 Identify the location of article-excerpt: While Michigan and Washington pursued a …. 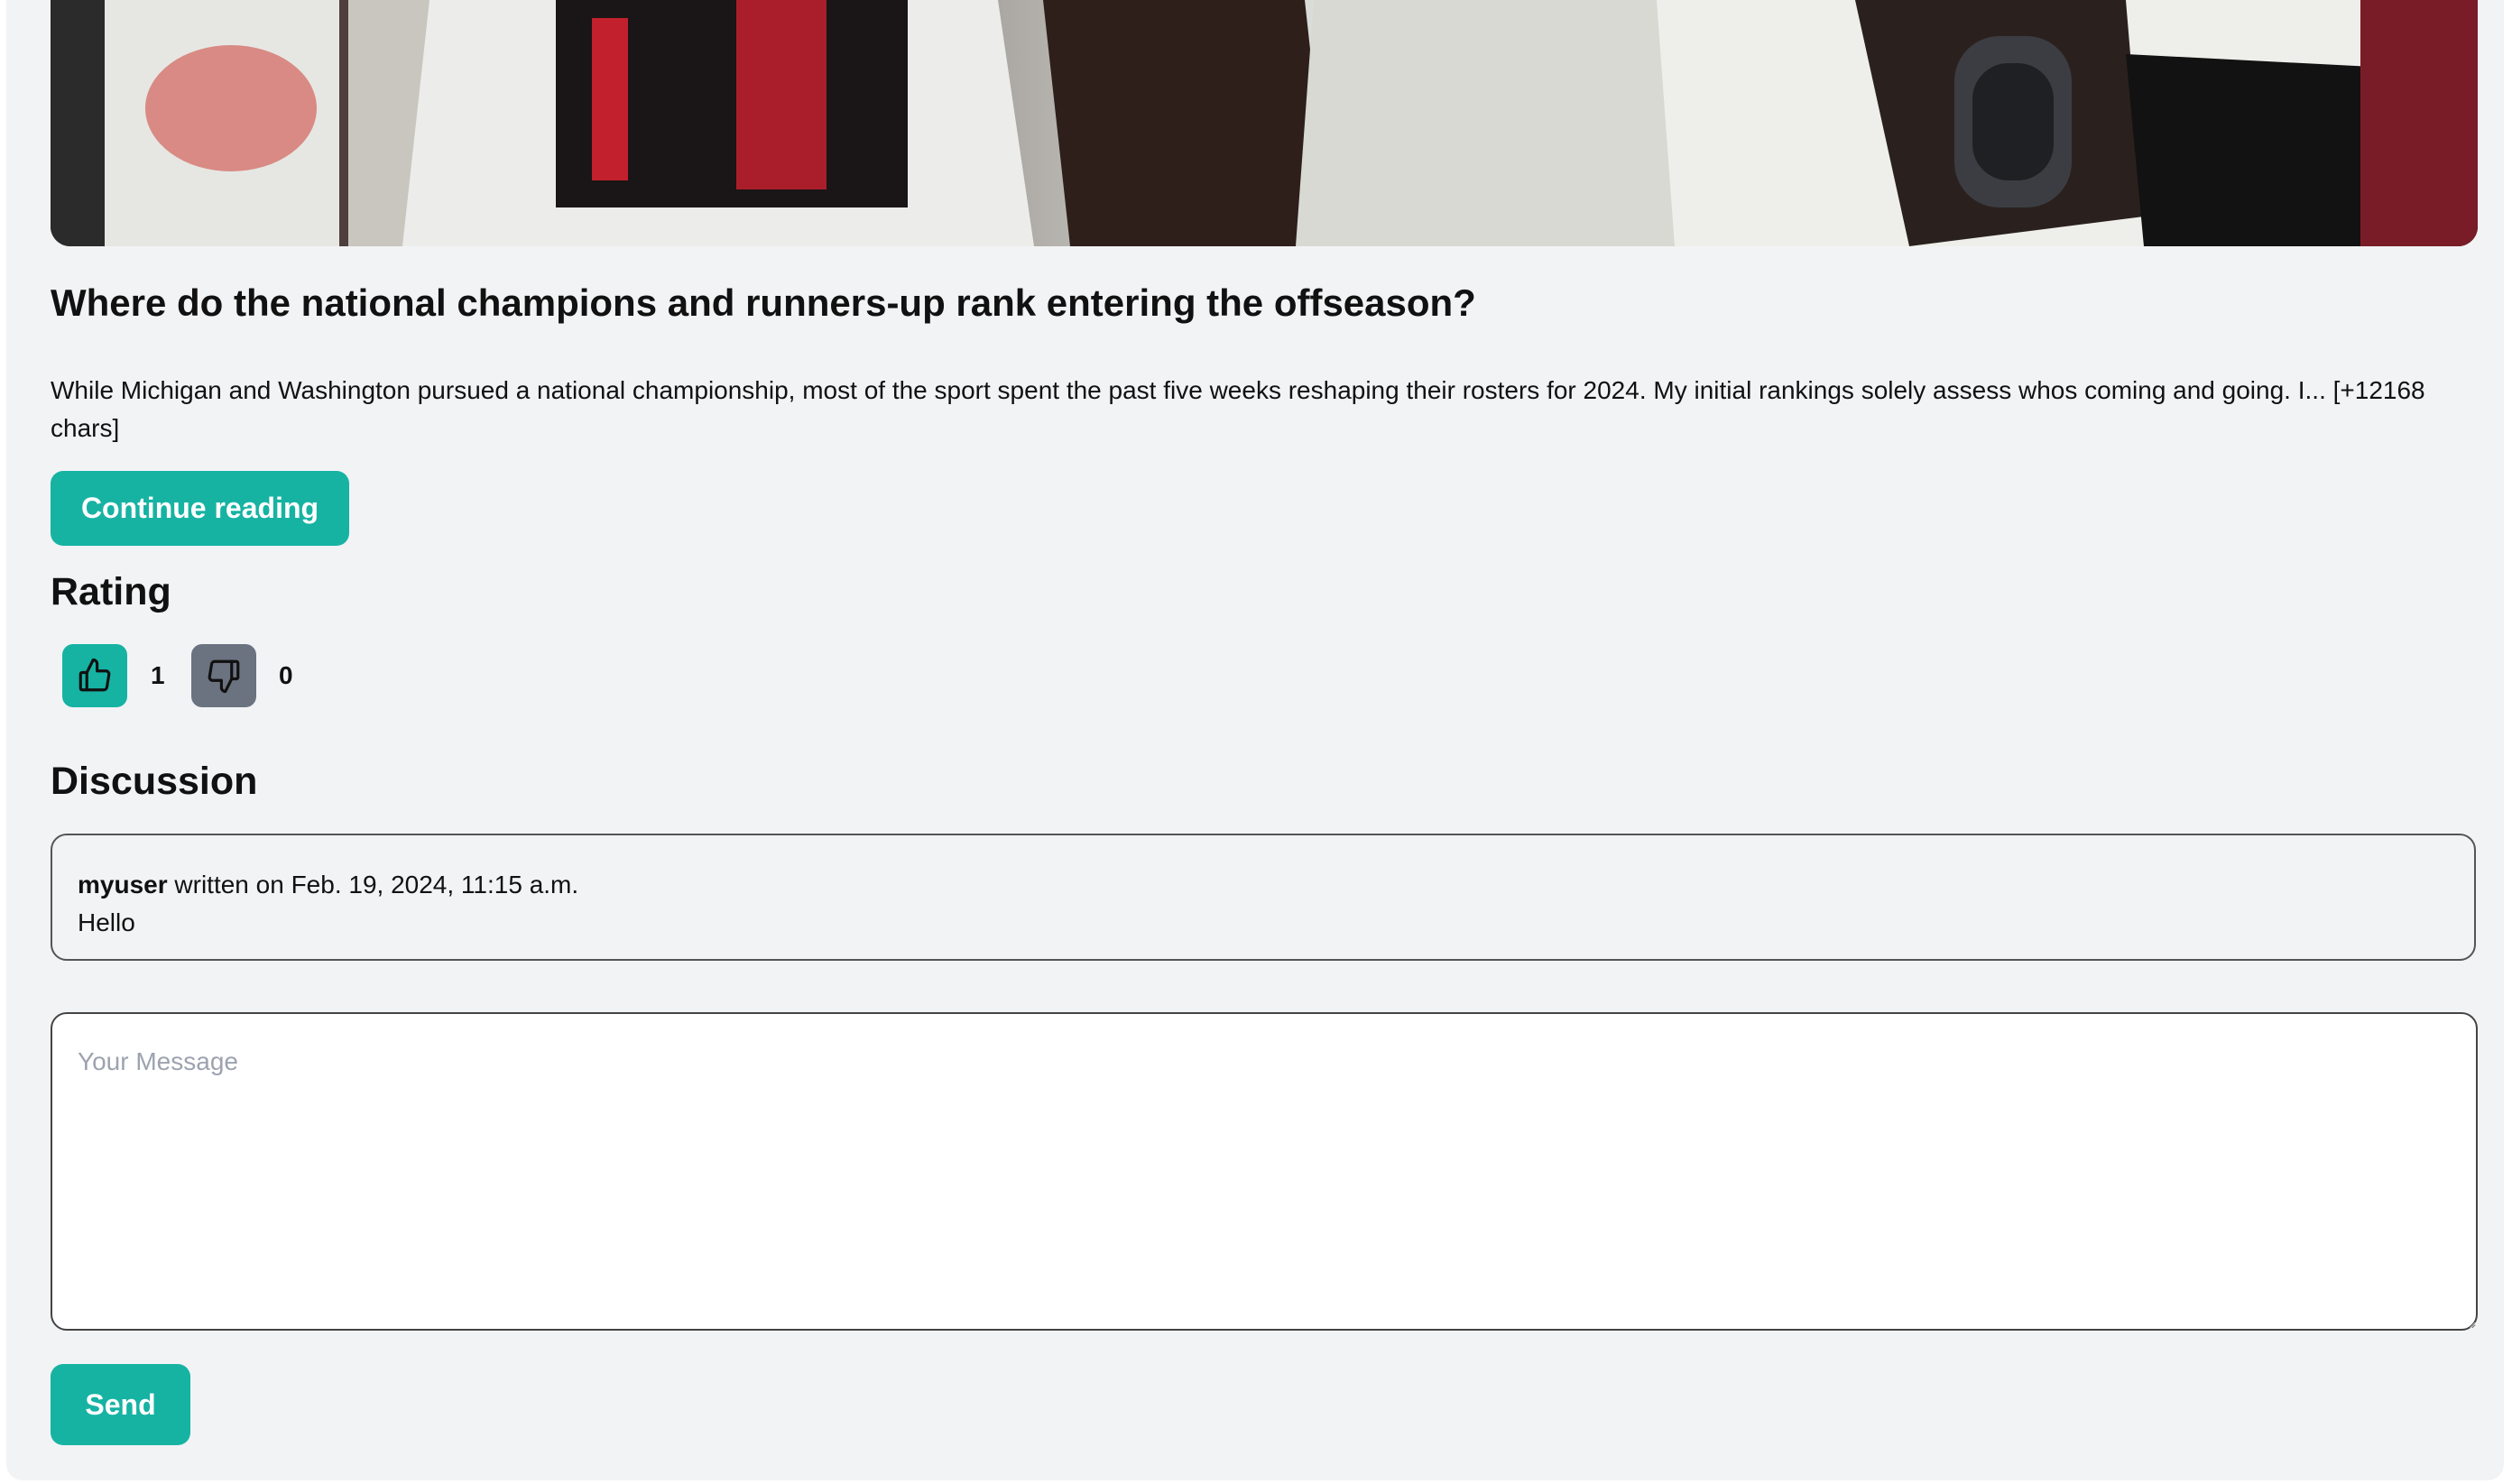
(1238, 409).